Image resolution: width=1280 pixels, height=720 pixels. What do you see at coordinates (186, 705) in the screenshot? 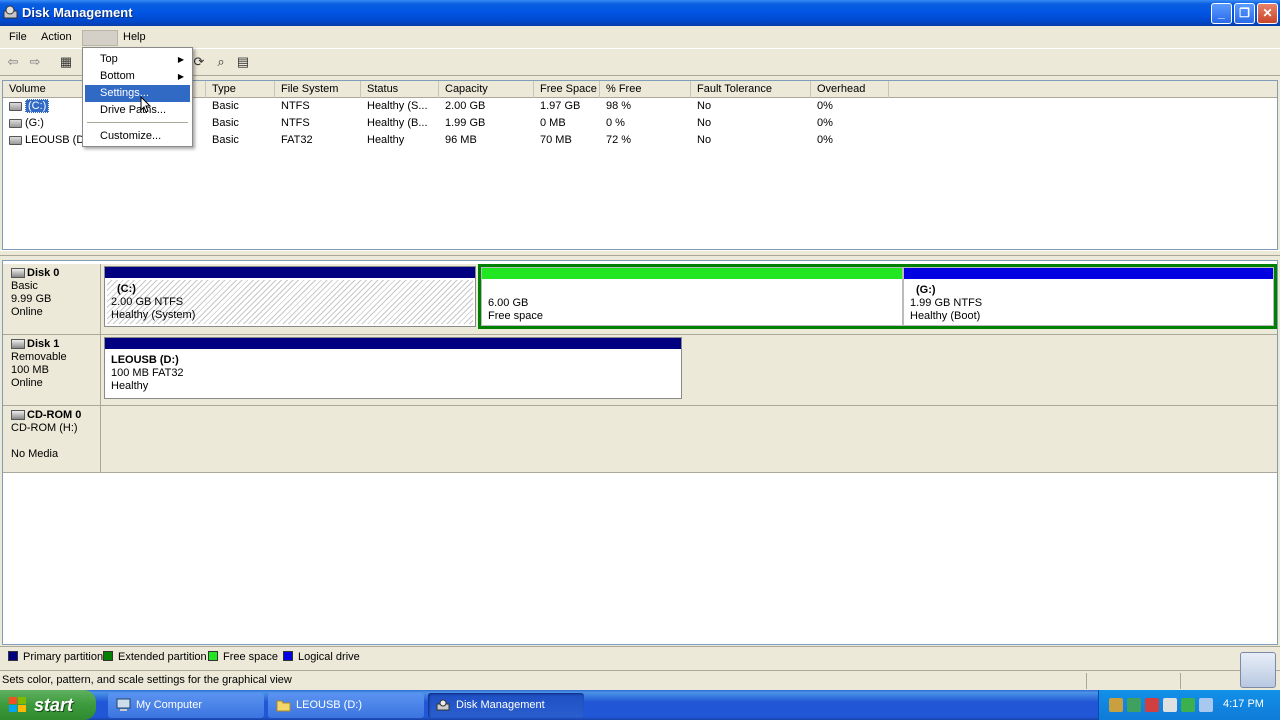
I see `task-my-computer: My Computer` at bounding box center [186, 705].